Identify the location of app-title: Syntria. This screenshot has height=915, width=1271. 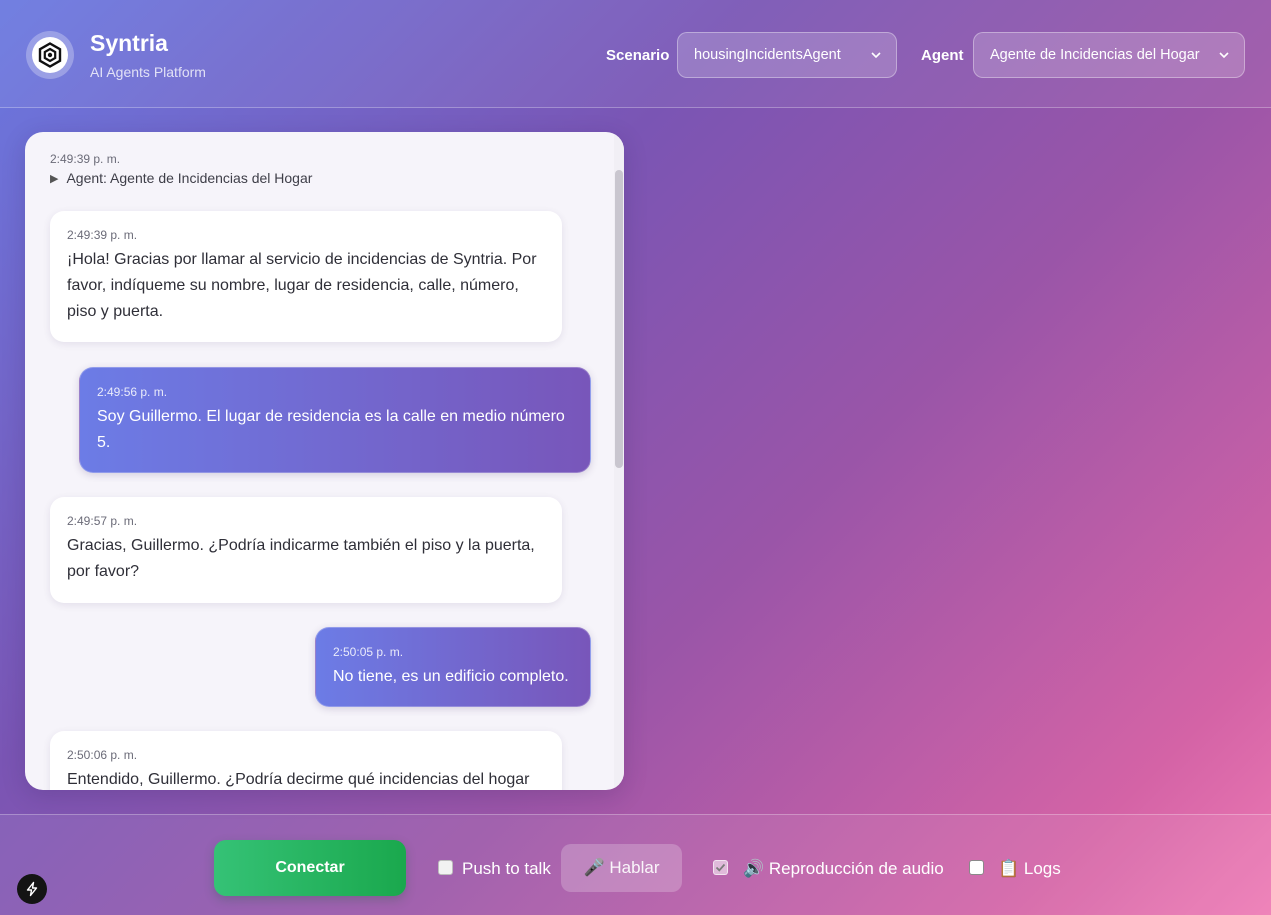
(129, 43).